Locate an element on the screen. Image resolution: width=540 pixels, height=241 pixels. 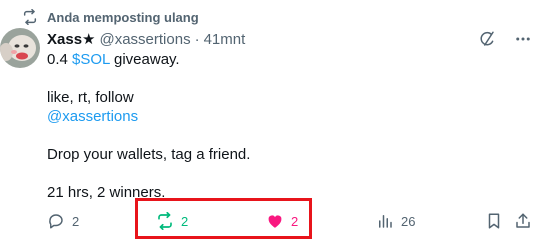
reply-count: 2 is located at coordinates (76, 221).